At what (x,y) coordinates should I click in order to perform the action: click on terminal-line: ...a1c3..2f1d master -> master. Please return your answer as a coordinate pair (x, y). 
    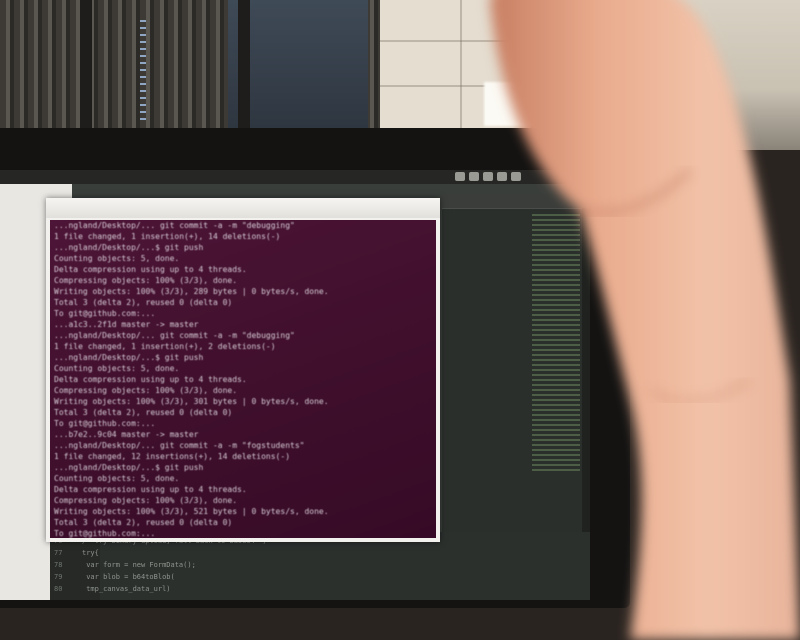
    Looking at the image, I should click on (126, 324).